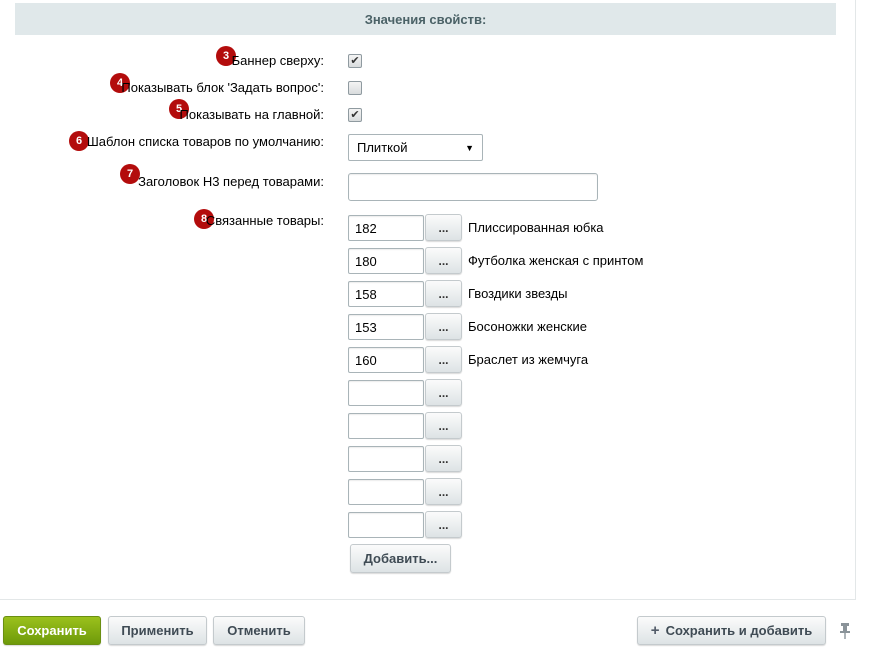 The height and width of the screenshot is (655, 872). I want to click on related-id-input: 158, so click(386, 294).